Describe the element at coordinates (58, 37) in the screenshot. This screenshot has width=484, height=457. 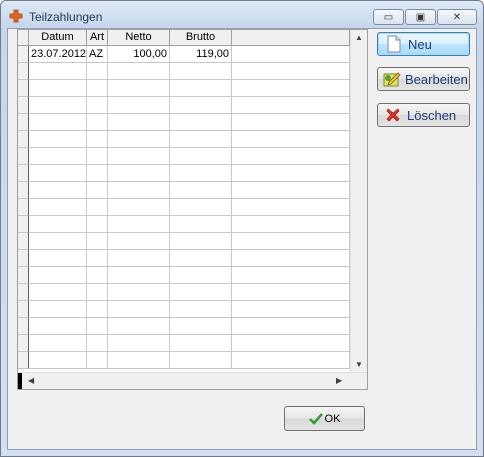
I see `column-header: Datum` at that location.